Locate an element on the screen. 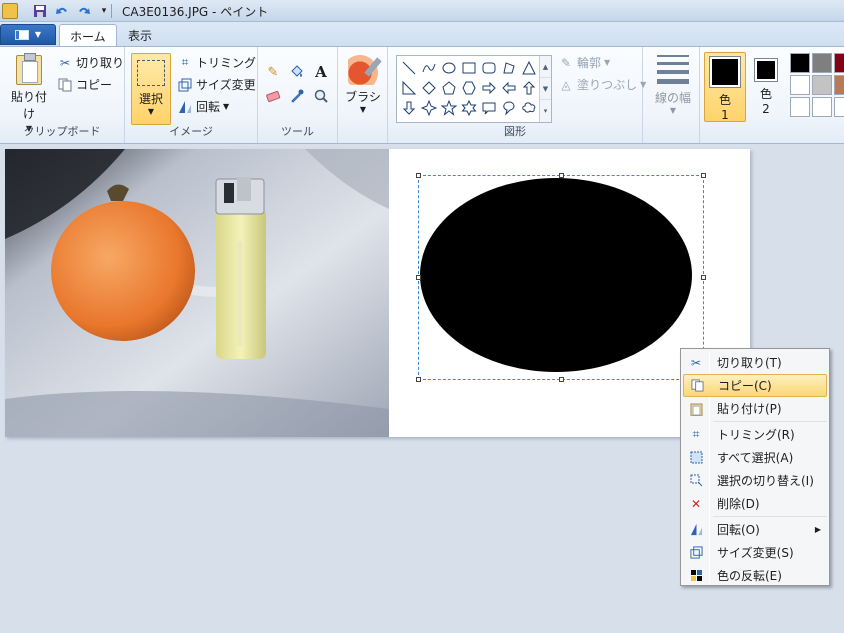 This screenshot has width=844, height=633. menu-item-select-all: すべて選択(A) is located at coordinates (755, 457).